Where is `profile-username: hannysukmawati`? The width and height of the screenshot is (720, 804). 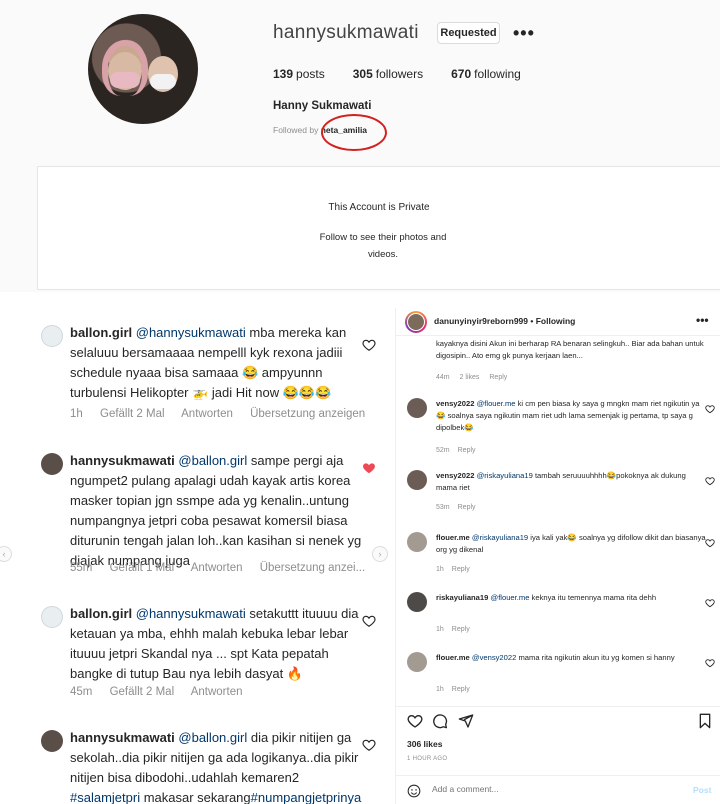 profile-username: hannysukmawati is located at coordinates (346, 32).